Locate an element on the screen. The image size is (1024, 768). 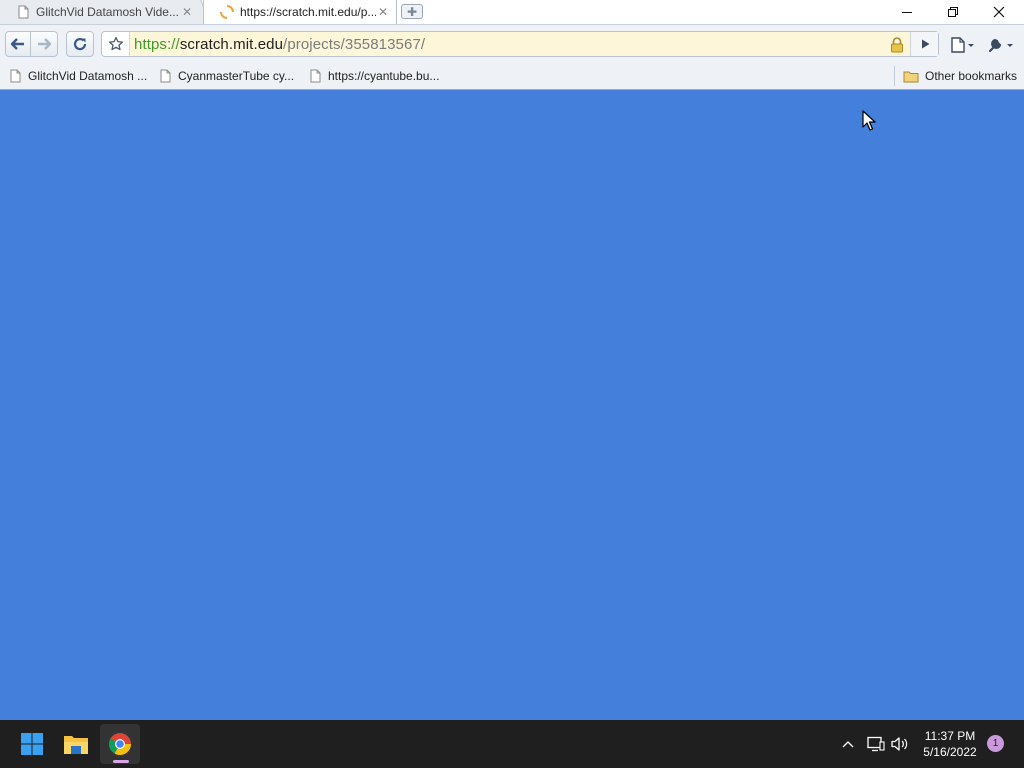
page-menu-icon is located at coordinates (962, 45).